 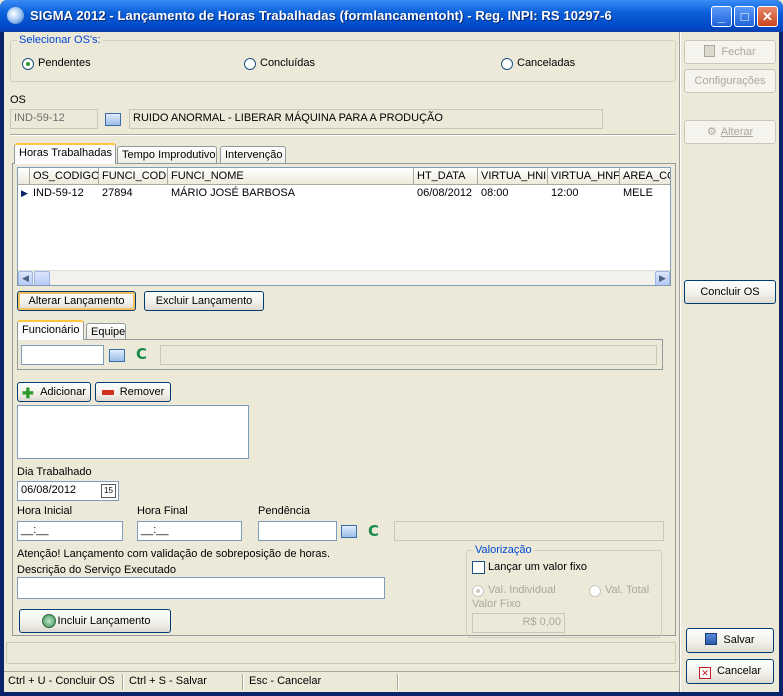 What do you see at coordinates (645, 176) in the screenshot?
I see `grid-header-area-co: AREA_CO` at bounding box center [645, 176].